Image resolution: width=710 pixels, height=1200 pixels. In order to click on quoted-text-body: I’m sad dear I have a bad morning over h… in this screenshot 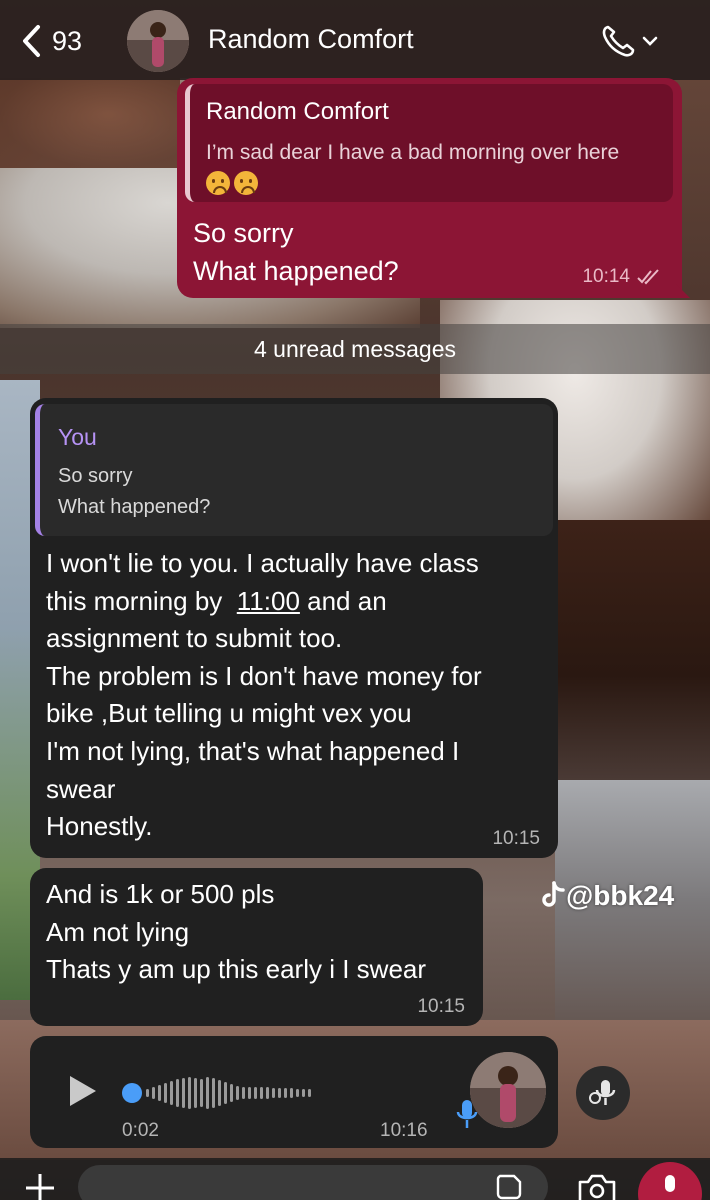, I will do `click(413, 152)`.